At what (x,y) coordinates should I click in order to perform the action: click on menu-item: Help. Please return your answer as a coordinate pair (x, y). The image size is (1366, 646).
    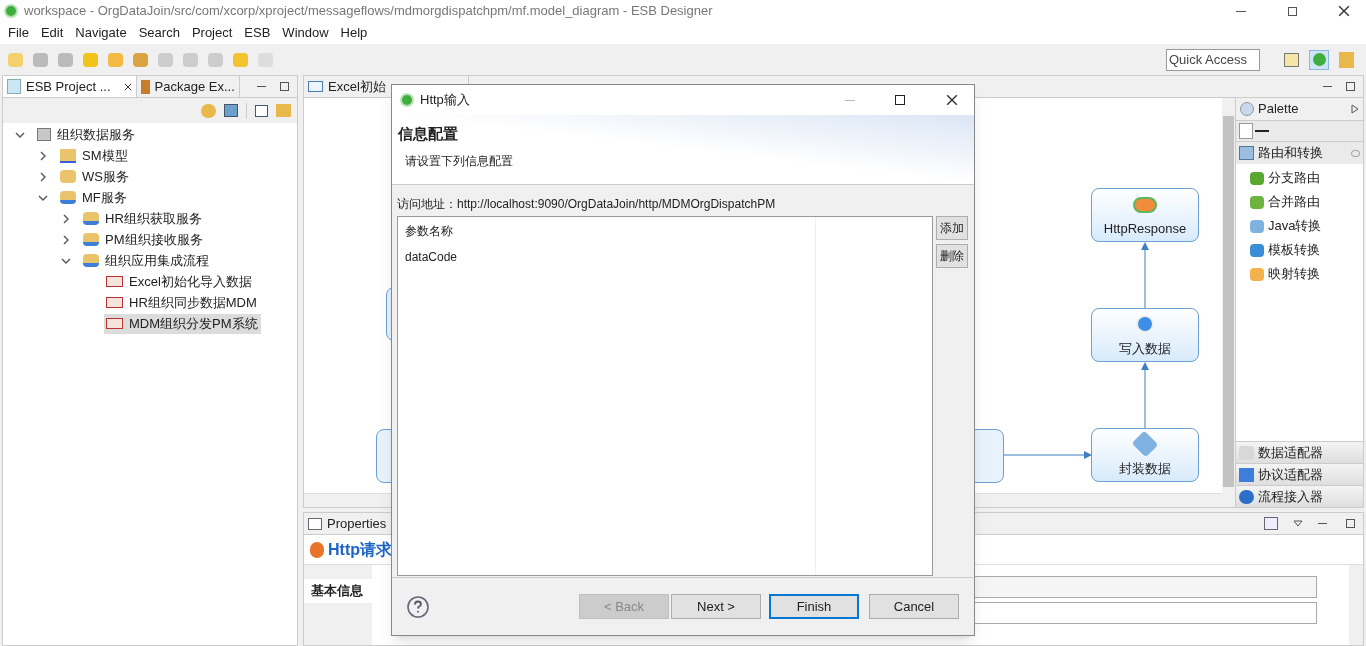
    Looking at the image, I should click on (354, 33).